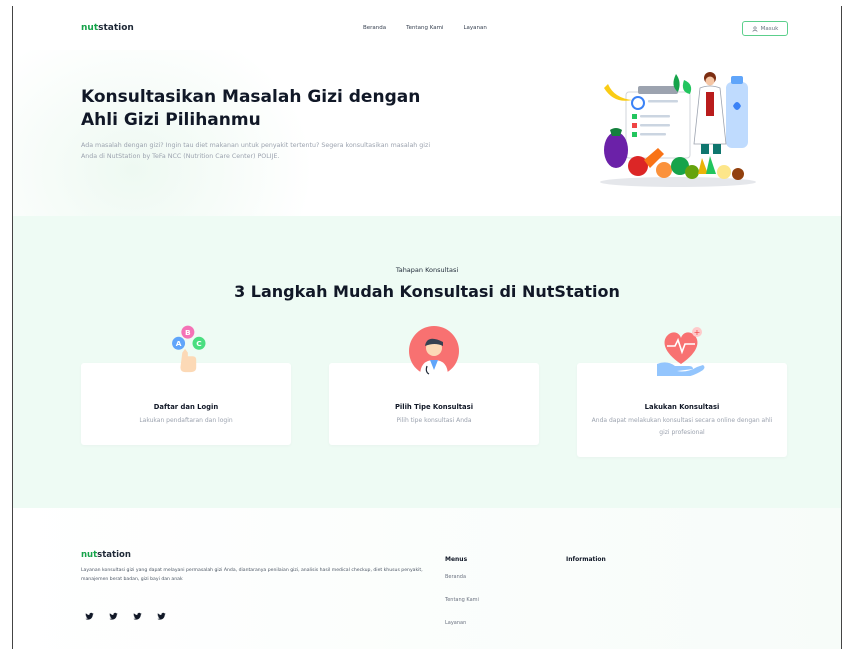 The width and height of the screenshot is (846, 651). Describe the element at coordinates (374, 28) in the screenshot. I see `nav-item-beranda: Beranda` at that location.